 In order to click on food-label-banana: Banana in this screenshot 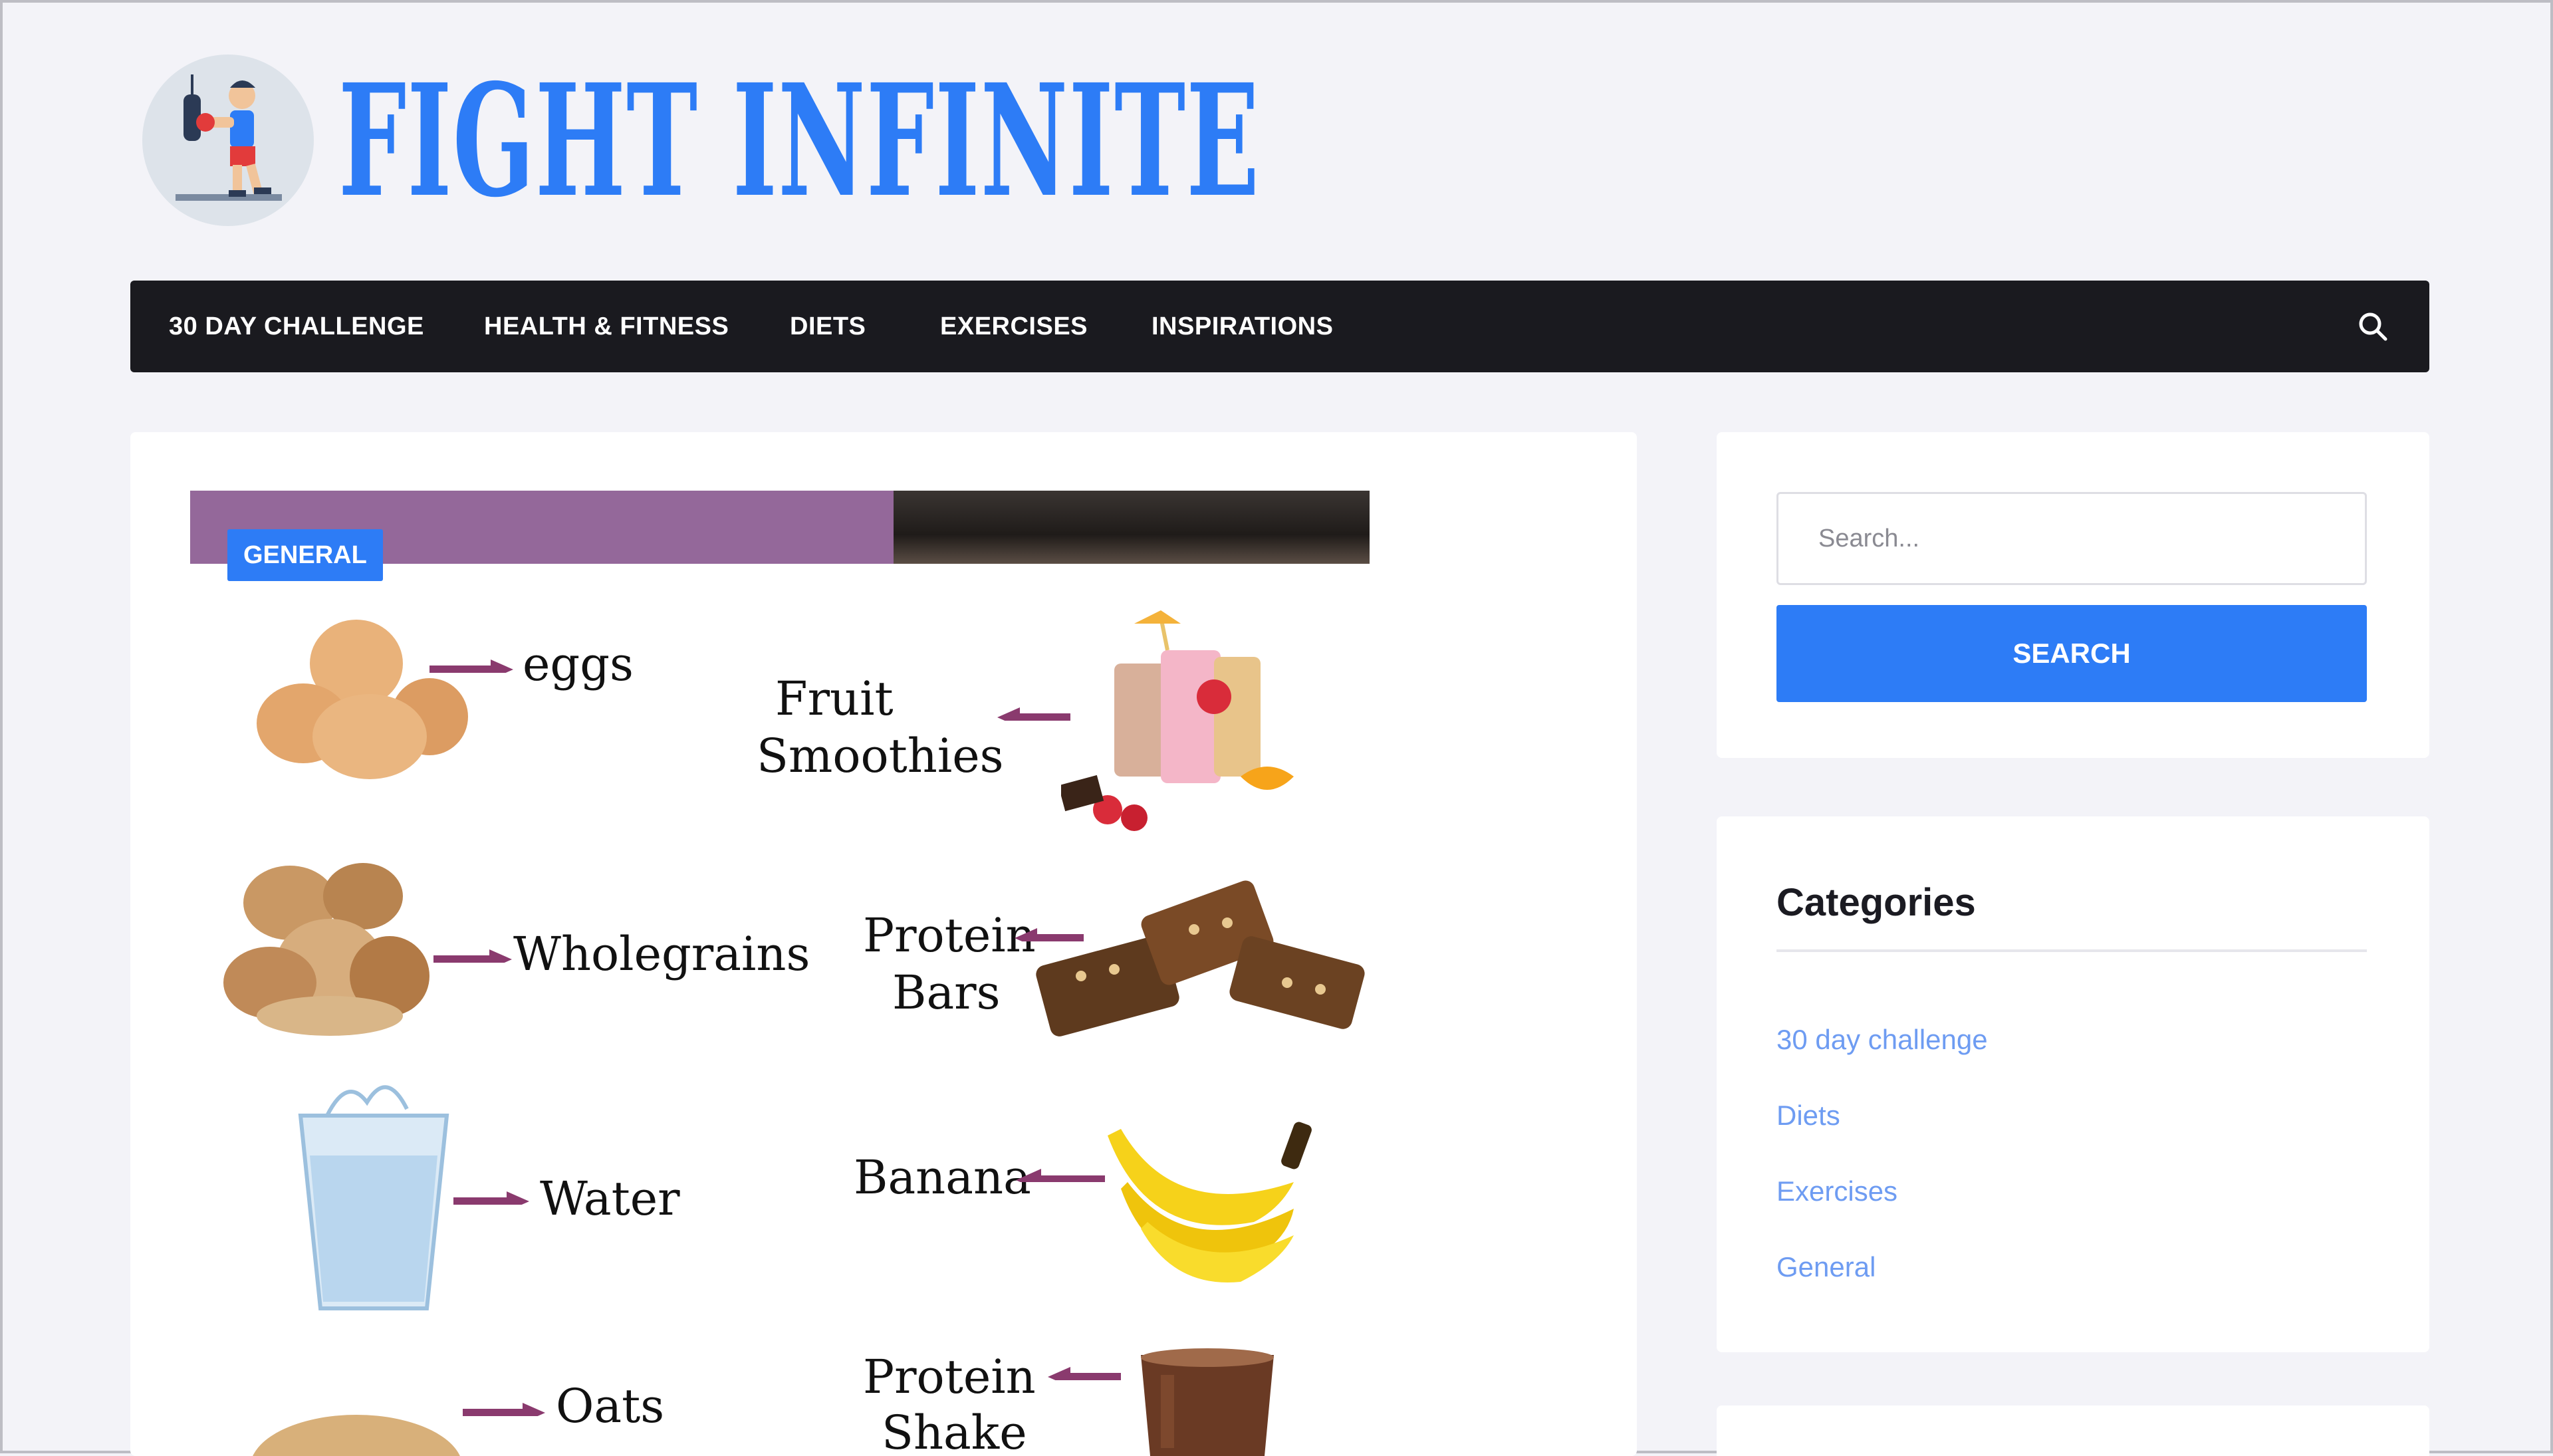, I will do `click(942, 1177)`.